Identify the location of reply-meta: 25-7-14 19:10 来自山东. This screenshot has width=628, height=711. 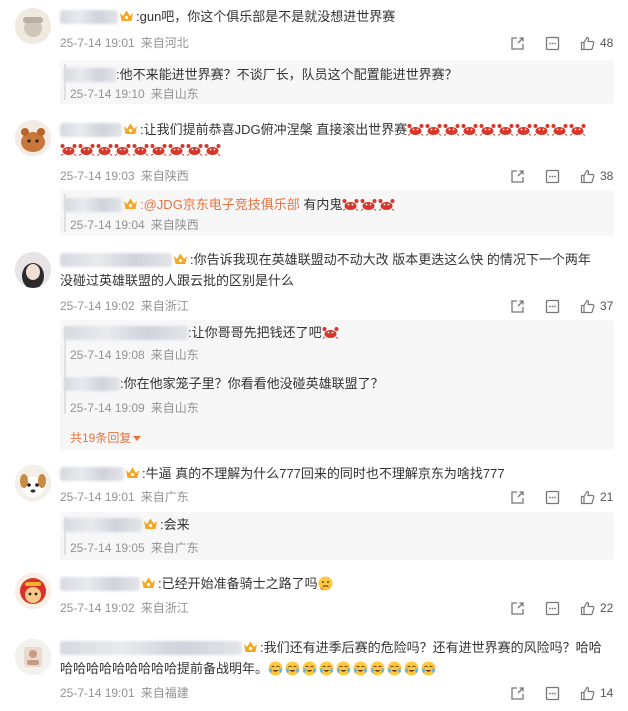
(134, 94).